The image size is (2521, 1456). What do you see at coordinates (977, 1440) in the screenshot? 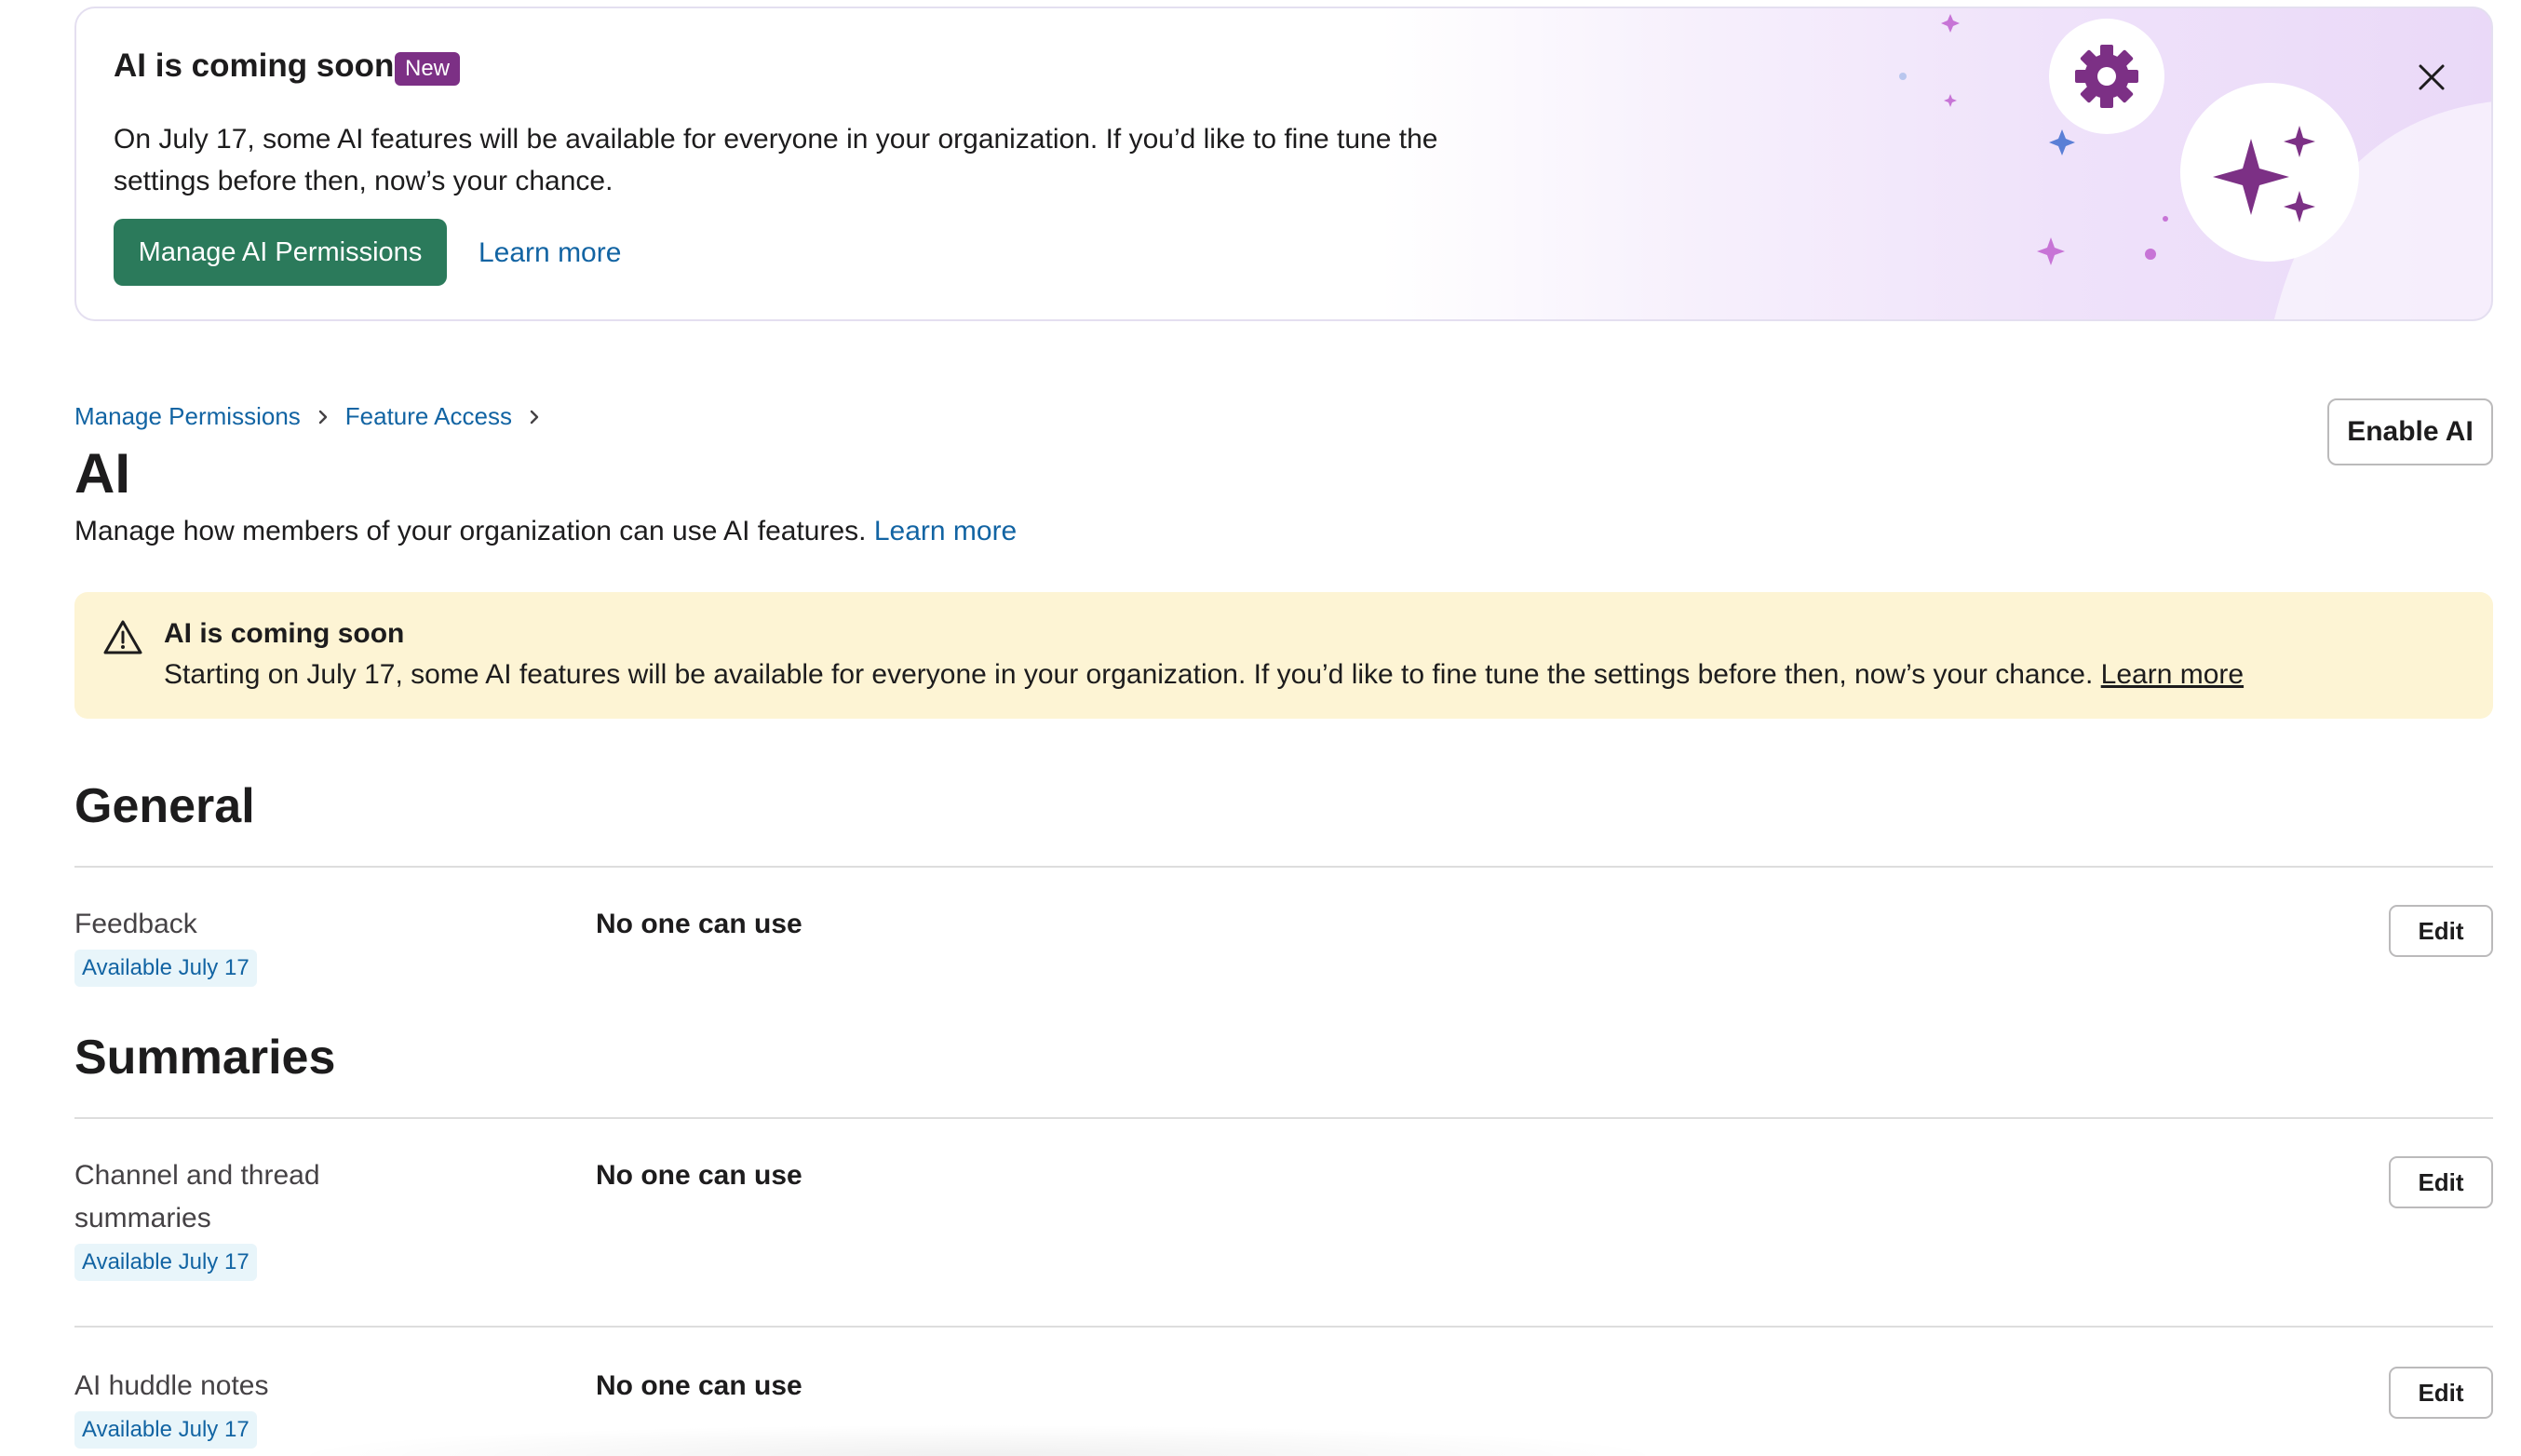
I see `scroll-shadow` at bounding box center [977, 1440].